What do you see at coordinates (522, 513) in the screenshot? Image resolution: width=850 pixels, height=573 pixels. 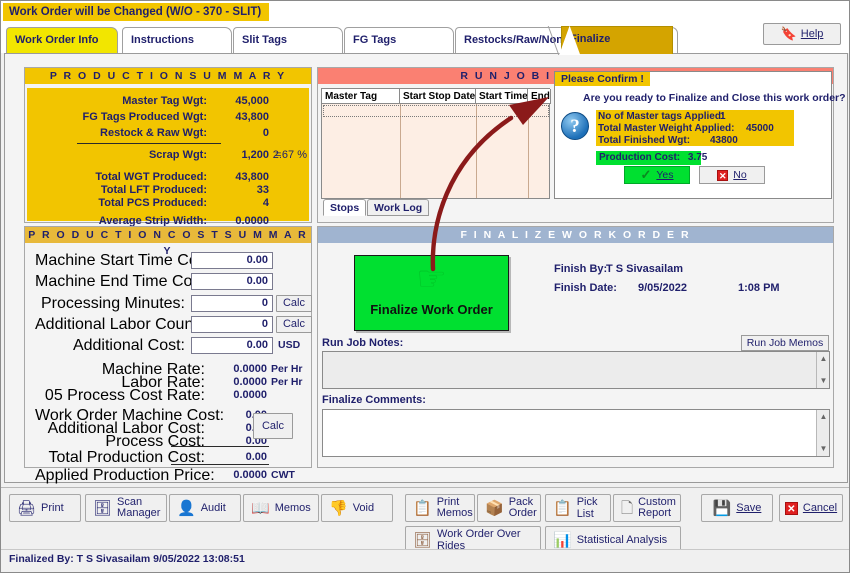 I see `pack-label2: Order` at bounding box center [522, 513].